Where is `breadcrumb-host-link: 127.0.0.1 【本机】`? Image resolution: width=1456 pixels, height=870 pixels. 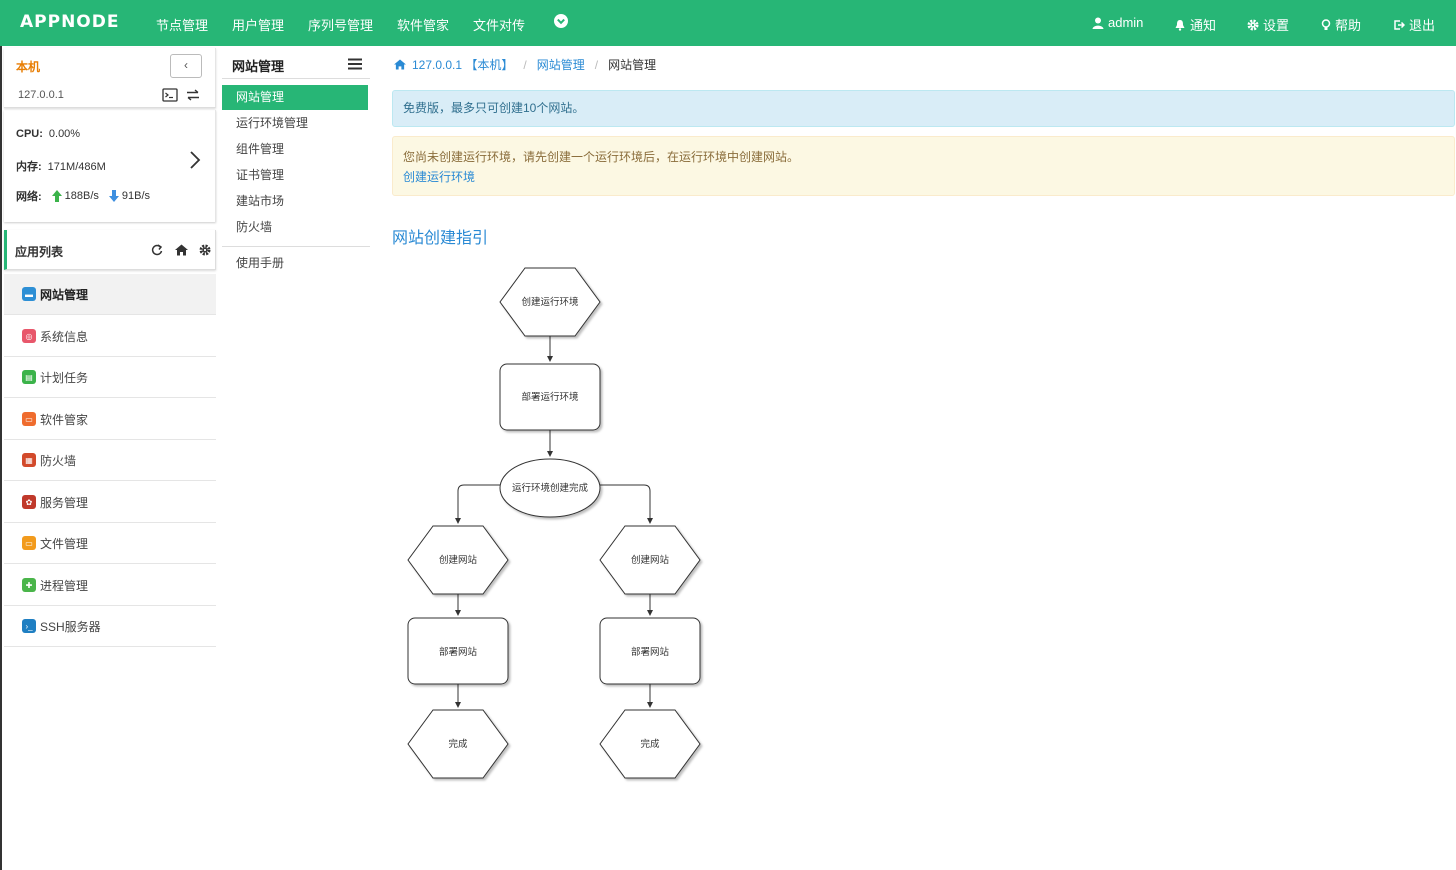 breadcrumb-host-link: 127.0.0.1 【本机】 is located at coordinates (462, 64).